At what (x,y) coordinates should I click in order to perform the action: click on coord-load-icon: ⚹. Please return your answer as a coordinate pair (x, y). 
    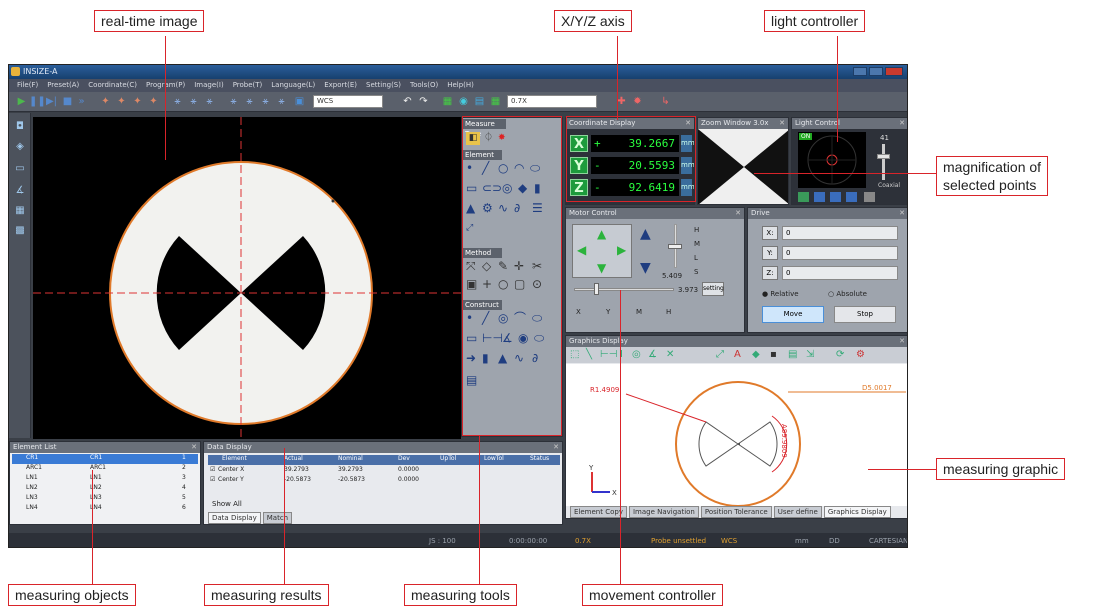
    Looking at the image, I should click on (249, 101).